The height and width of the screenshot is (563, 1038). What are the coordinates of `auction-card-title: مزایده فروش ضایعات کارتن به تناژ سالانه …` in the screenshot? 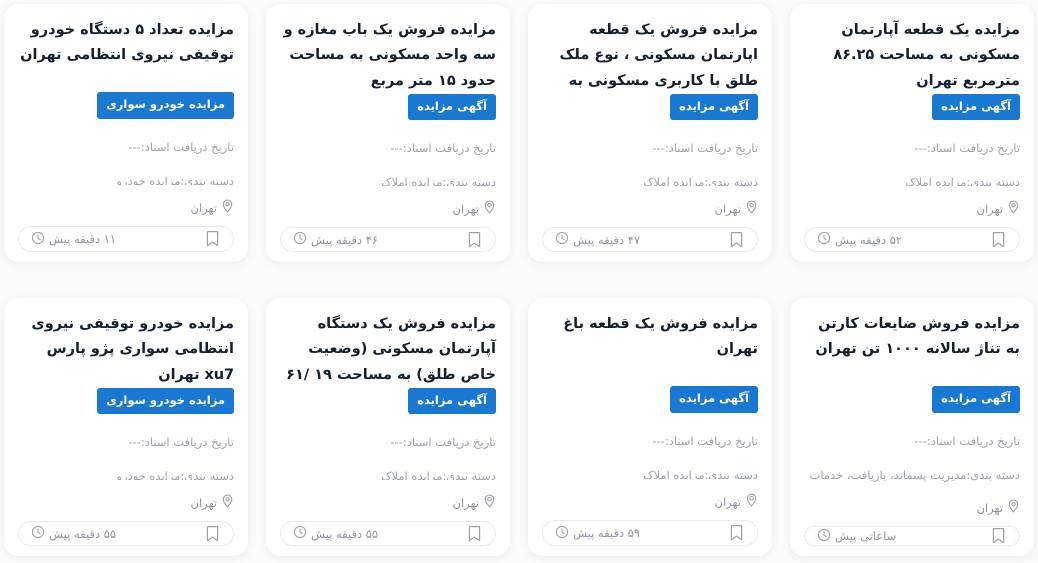 It's located at (912, 338).